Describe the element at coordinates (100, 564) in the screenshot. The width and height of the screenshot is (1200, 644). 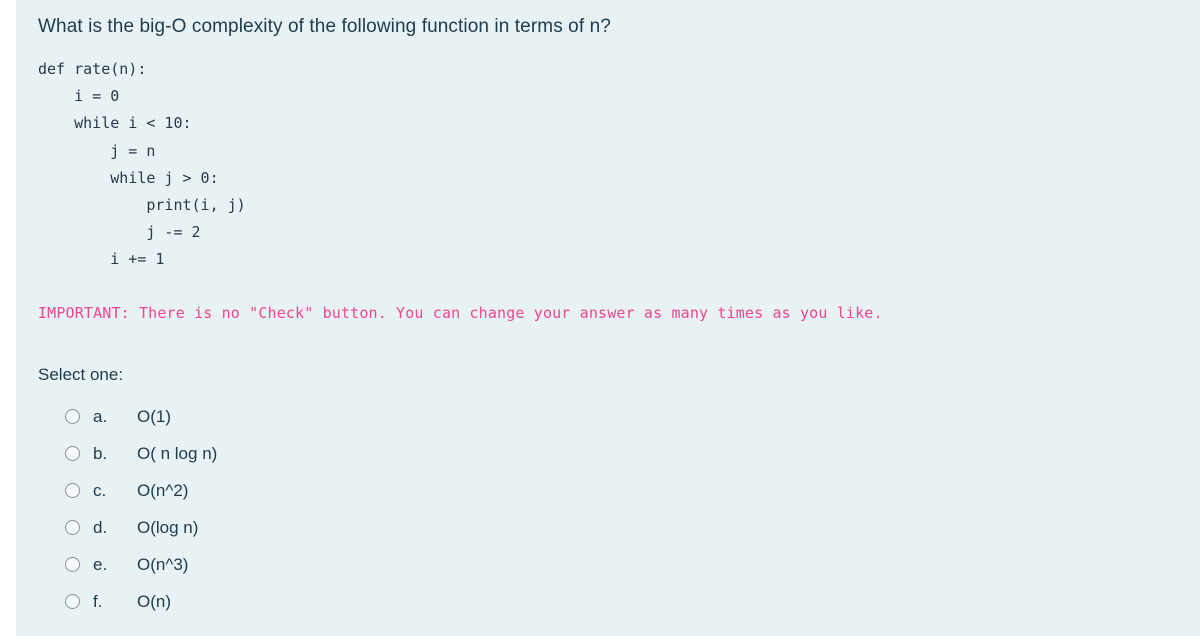
I see `option-letter-e: e.` at that location.